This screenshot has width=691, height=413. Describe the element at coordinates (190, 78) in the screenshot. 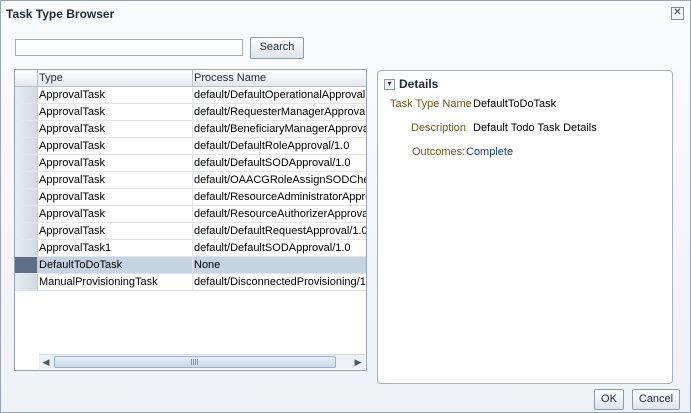

I see `table-header: Type Process Name` at that location.